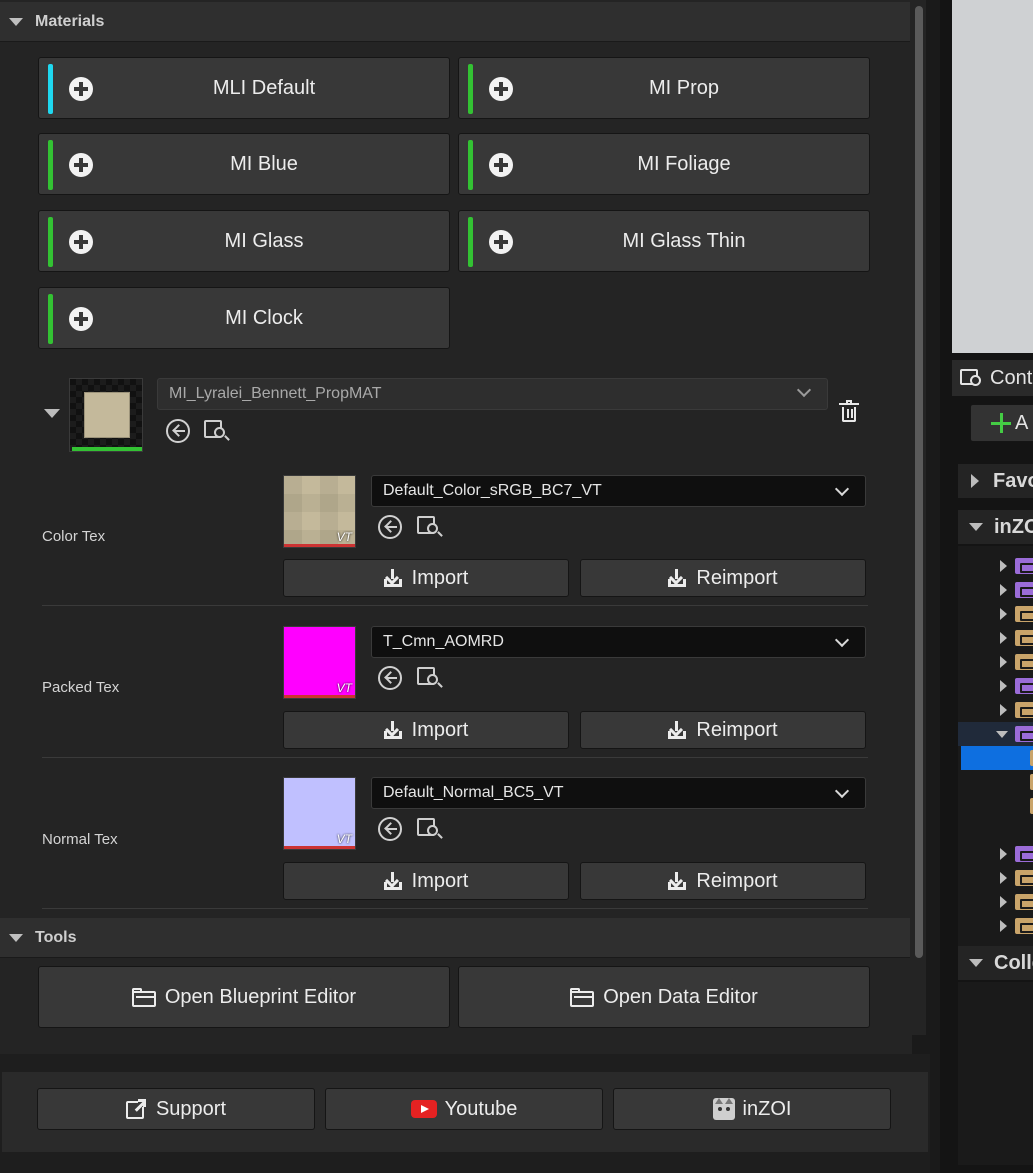 The height and width of the screenshot is (1173, 1033). What do you see at coordinates (976, 963) in the screenshot?
I see `collapse-arrow-icon` at bounding box center [976, 963].